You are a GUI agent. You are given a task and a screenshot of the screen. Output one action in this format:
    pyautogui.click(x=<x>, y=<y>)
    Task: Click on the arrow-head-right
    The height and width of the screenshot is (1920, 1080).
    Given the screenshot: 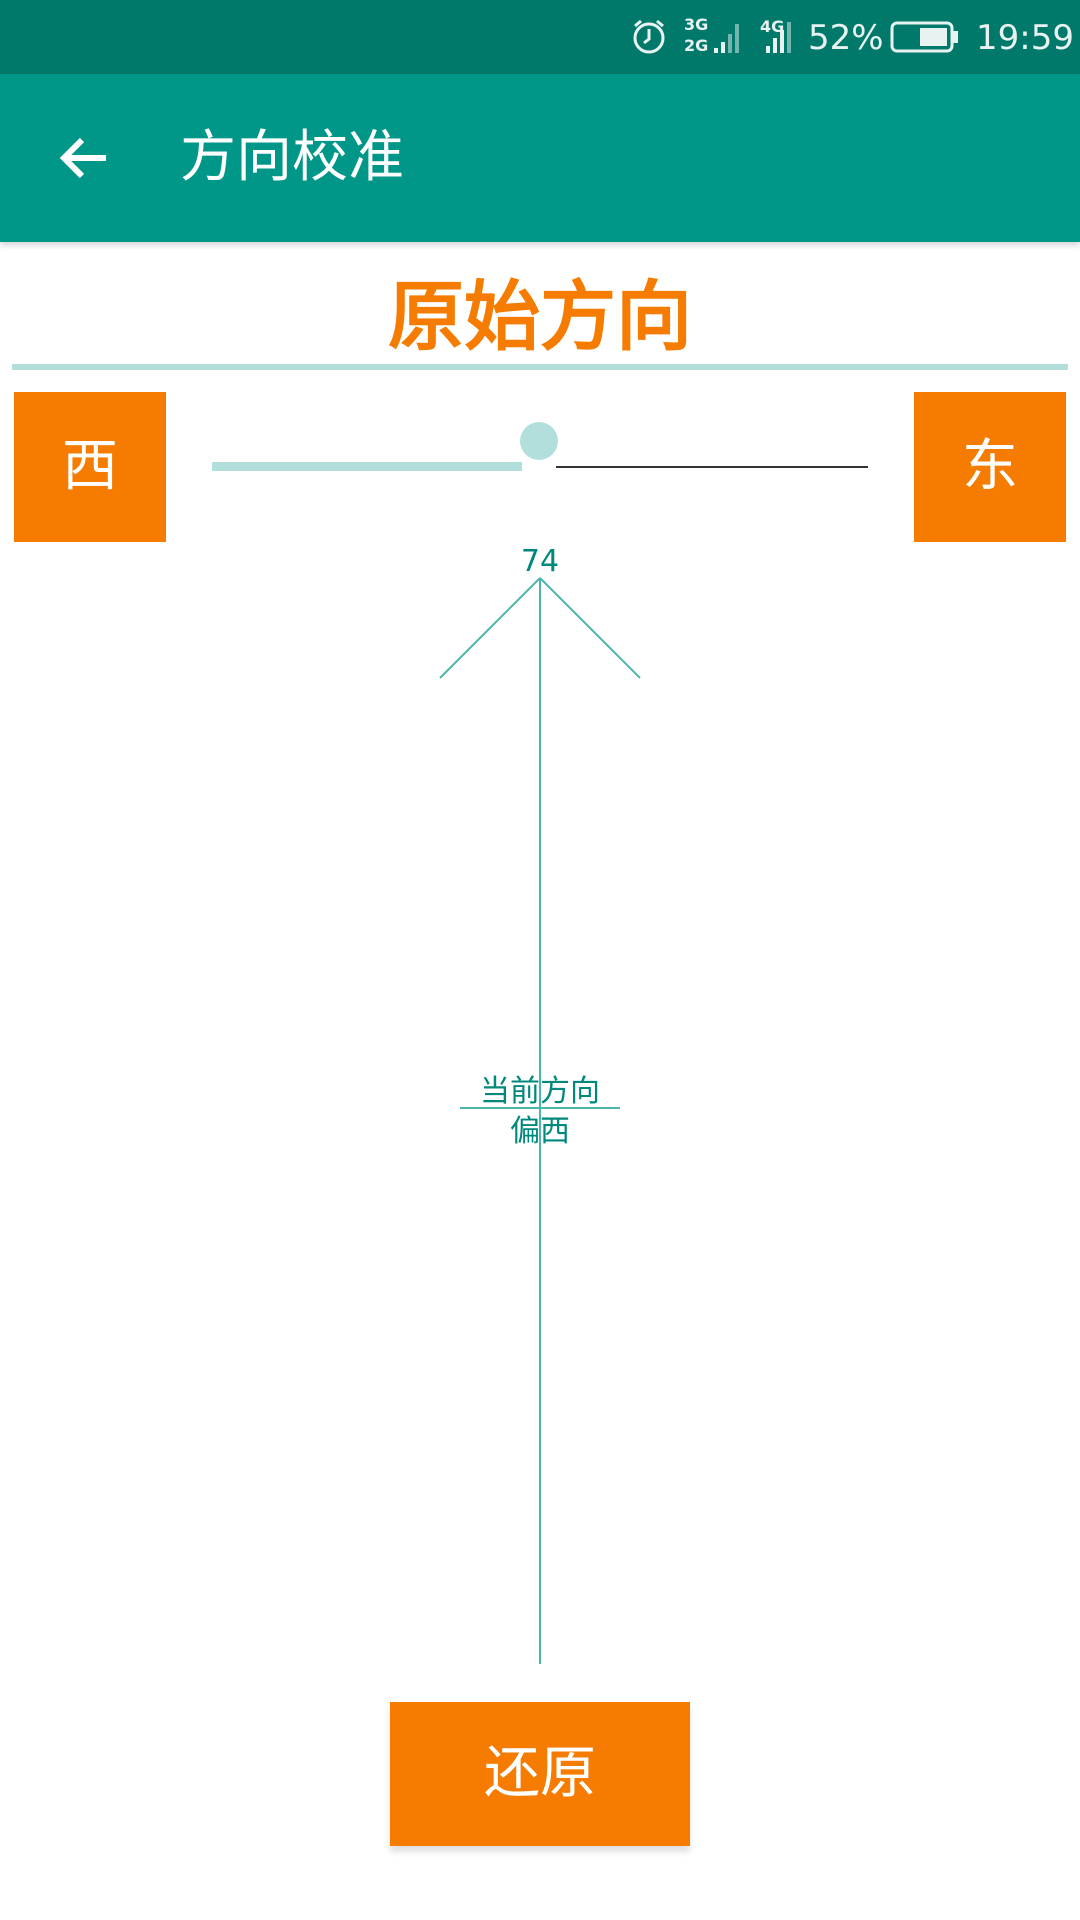 What is the action you would take?
    pyautogui.click(x=590, y=628)
    